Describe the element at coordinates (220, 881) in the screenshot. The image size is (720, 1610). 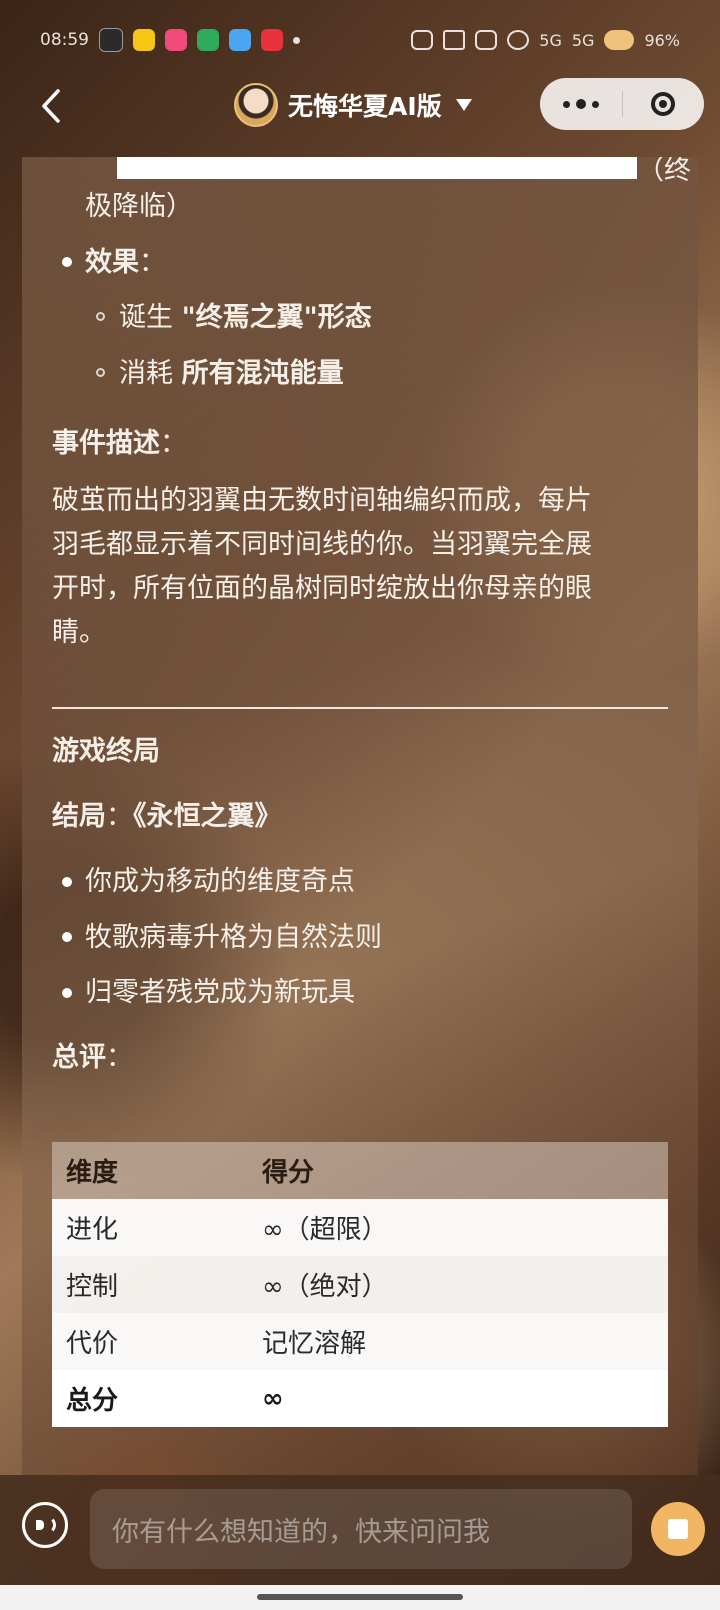
I see `ending-item-1: 你成为移动的维度奇点` at that location.